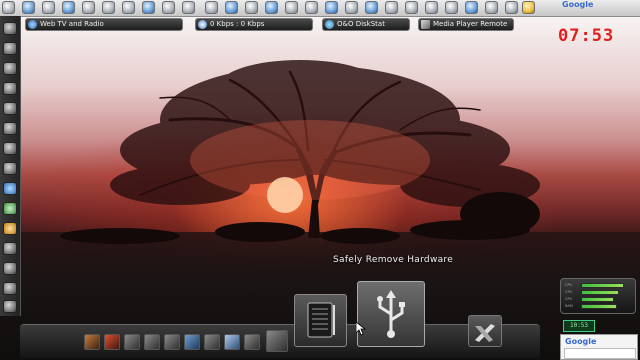 Image resolution: width=640 pixels, height=360 pixels. Describe the element at coordinates (329, 24) in the screenshot. I see `disk-icon` at that location.